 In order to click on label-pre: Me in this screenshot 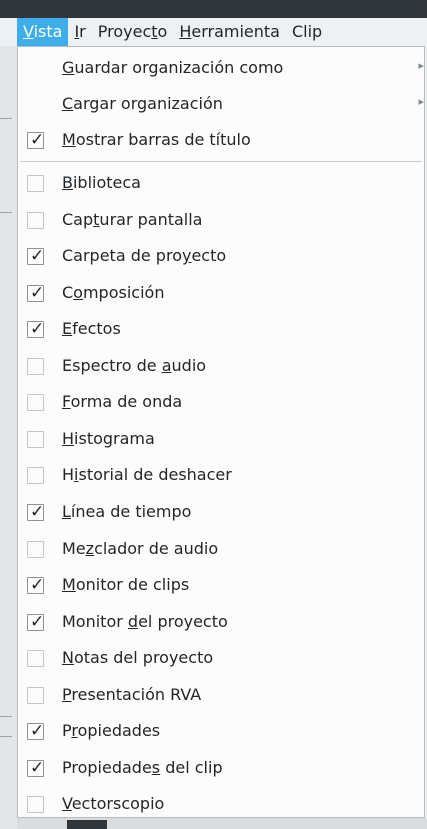, I will do `click(74, 548)`.